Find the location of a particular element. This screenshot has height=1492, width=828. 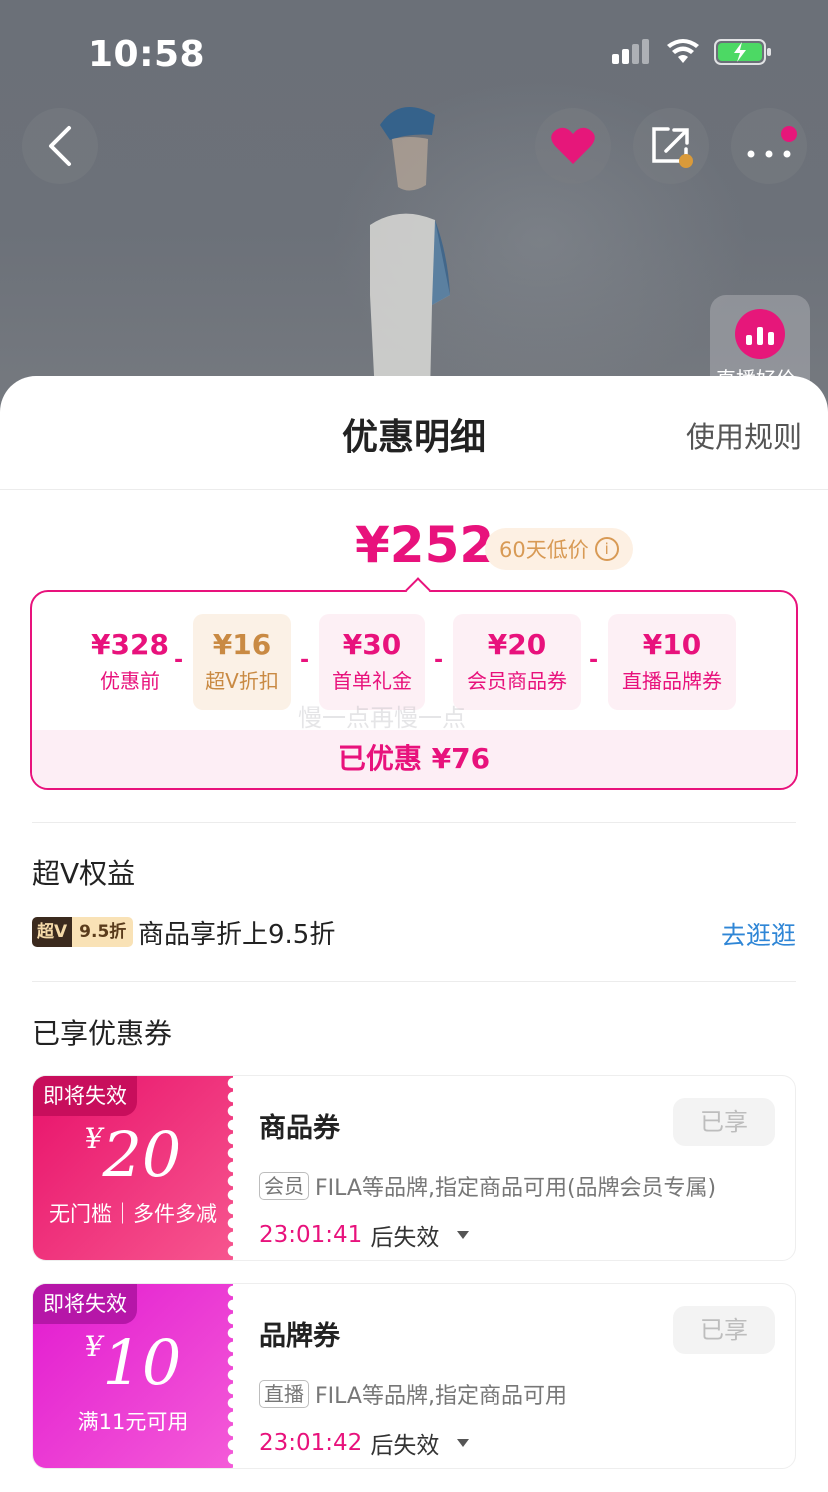

wifi-icon is located at coordinates (683, 51).